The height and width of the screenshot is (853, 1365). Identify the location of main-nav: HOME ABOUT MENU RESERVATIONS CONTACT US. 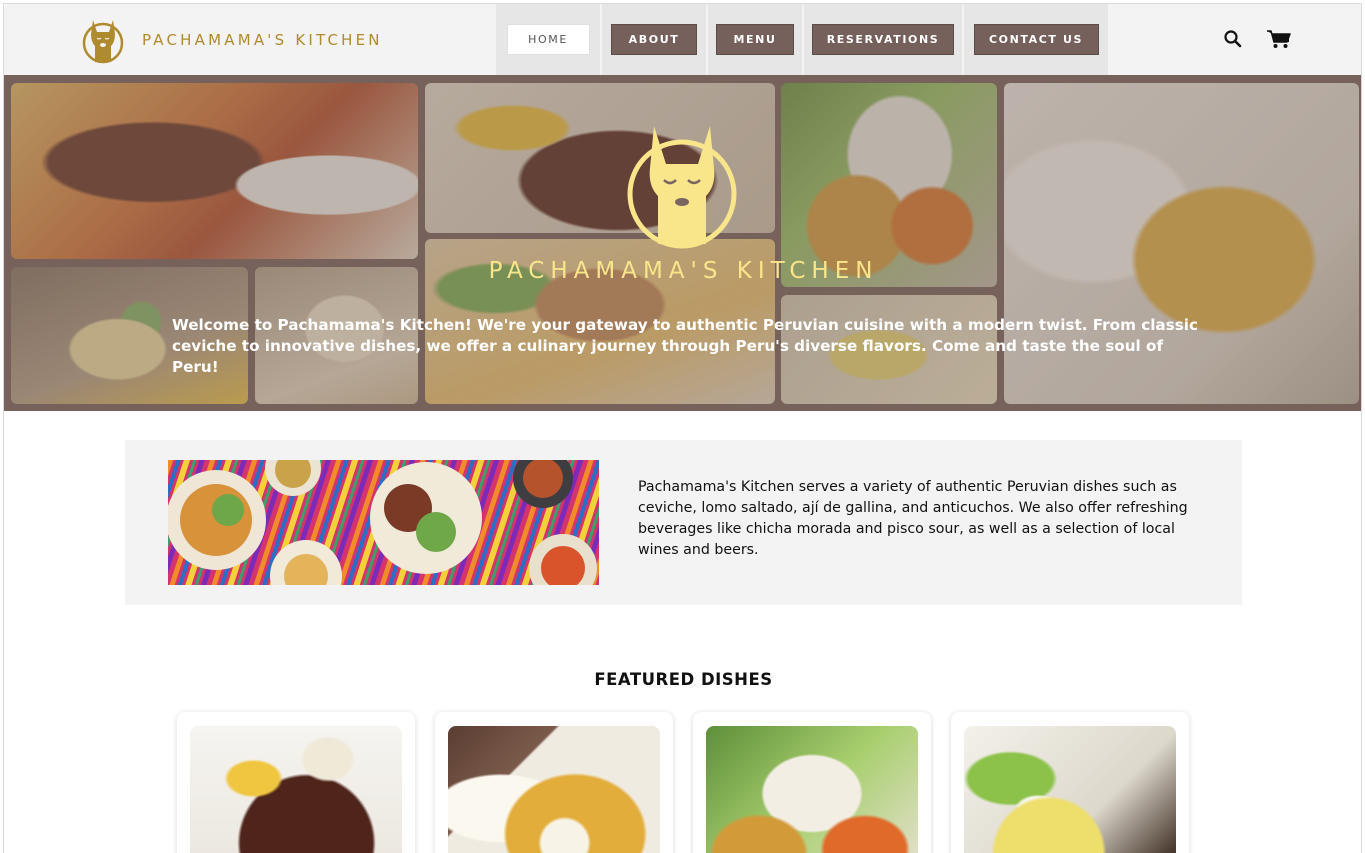
(803, 39).